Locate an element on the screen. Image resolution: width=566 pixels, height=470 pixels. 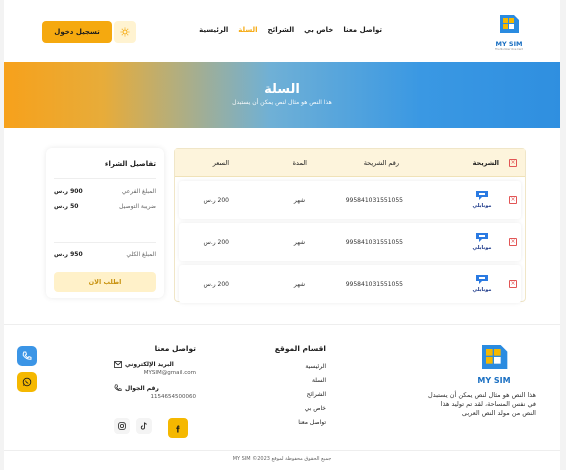
logo: MY SIM The Number One Card is located at coordinates (509, 32).